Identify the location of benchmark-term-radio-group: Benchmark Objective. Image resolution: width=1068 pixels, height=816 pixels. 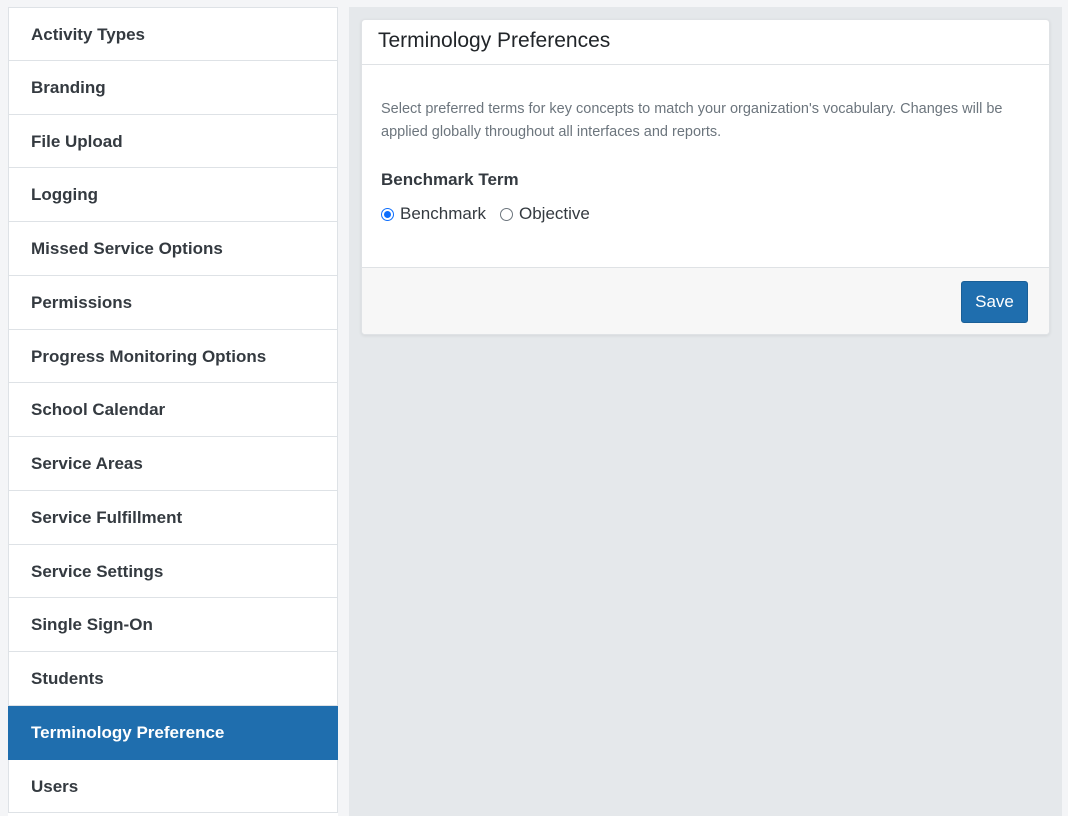
(705, 214).